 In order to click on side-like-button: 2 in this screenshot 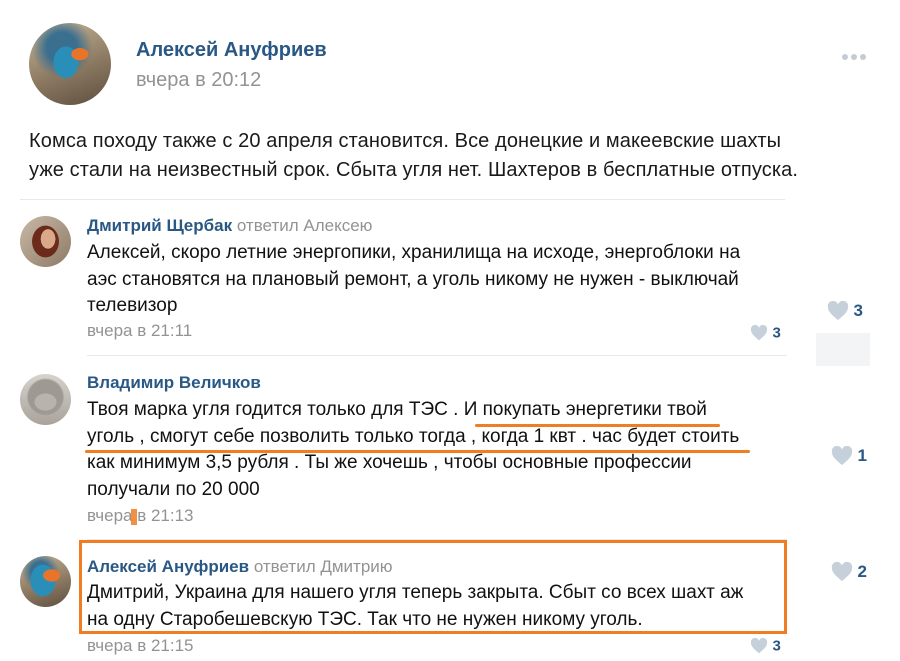, I will do `click(849, 572)`.